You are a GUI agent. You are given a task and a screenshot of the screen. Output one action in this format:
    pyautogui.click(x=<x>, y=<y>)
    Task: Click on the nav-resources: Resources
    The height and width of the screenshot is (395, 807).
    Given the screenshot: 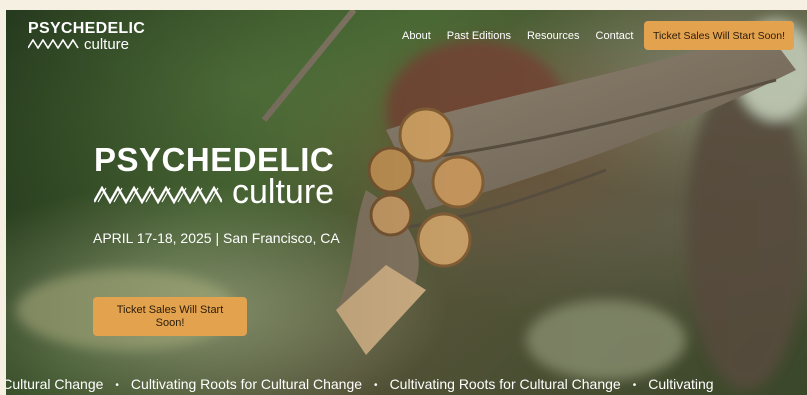 What is the action you would take?
    pyautogui.click(x=553, y=36)
    